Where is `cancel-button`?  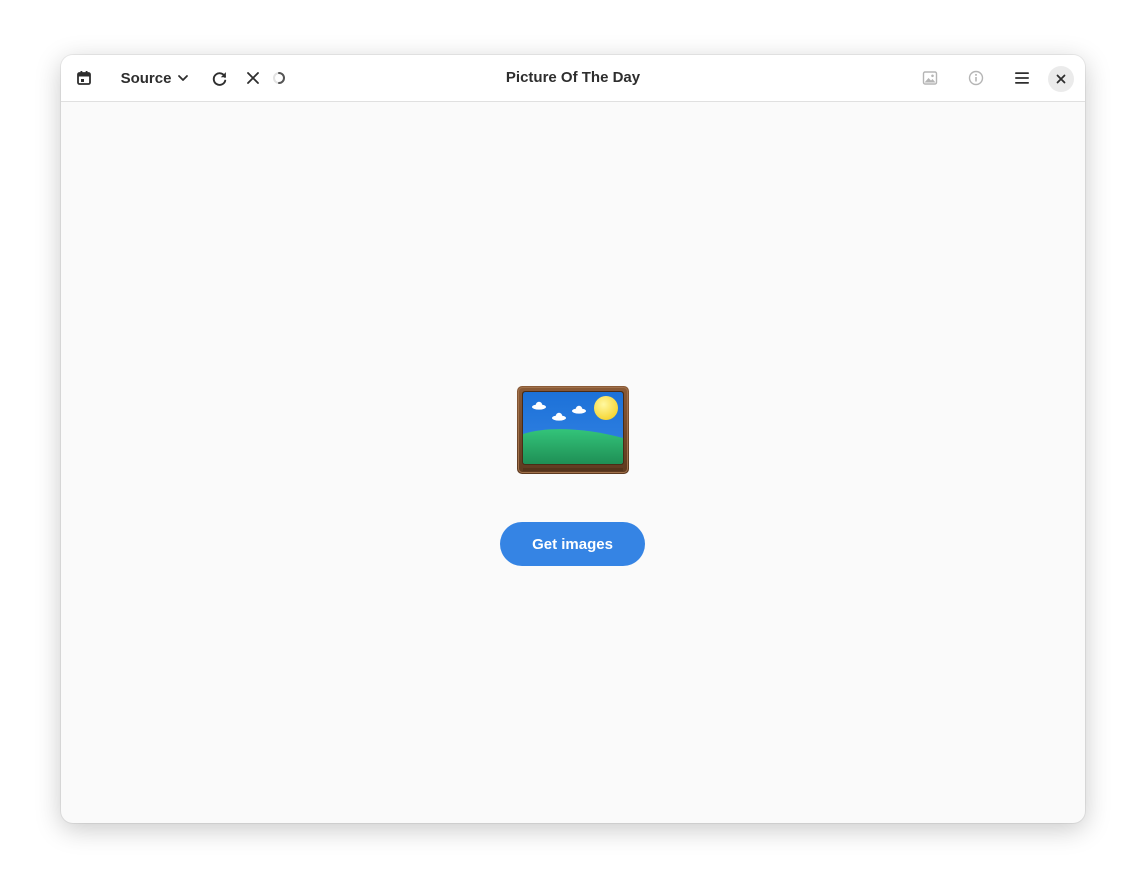
cancel-button is located at coordinates (253, 78).